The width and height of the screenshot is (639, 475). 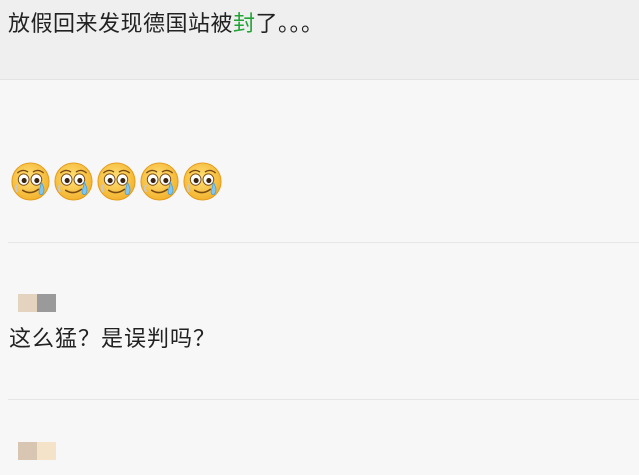 I want to click on post-title-highlight: 封, so click(x=244, y=24).